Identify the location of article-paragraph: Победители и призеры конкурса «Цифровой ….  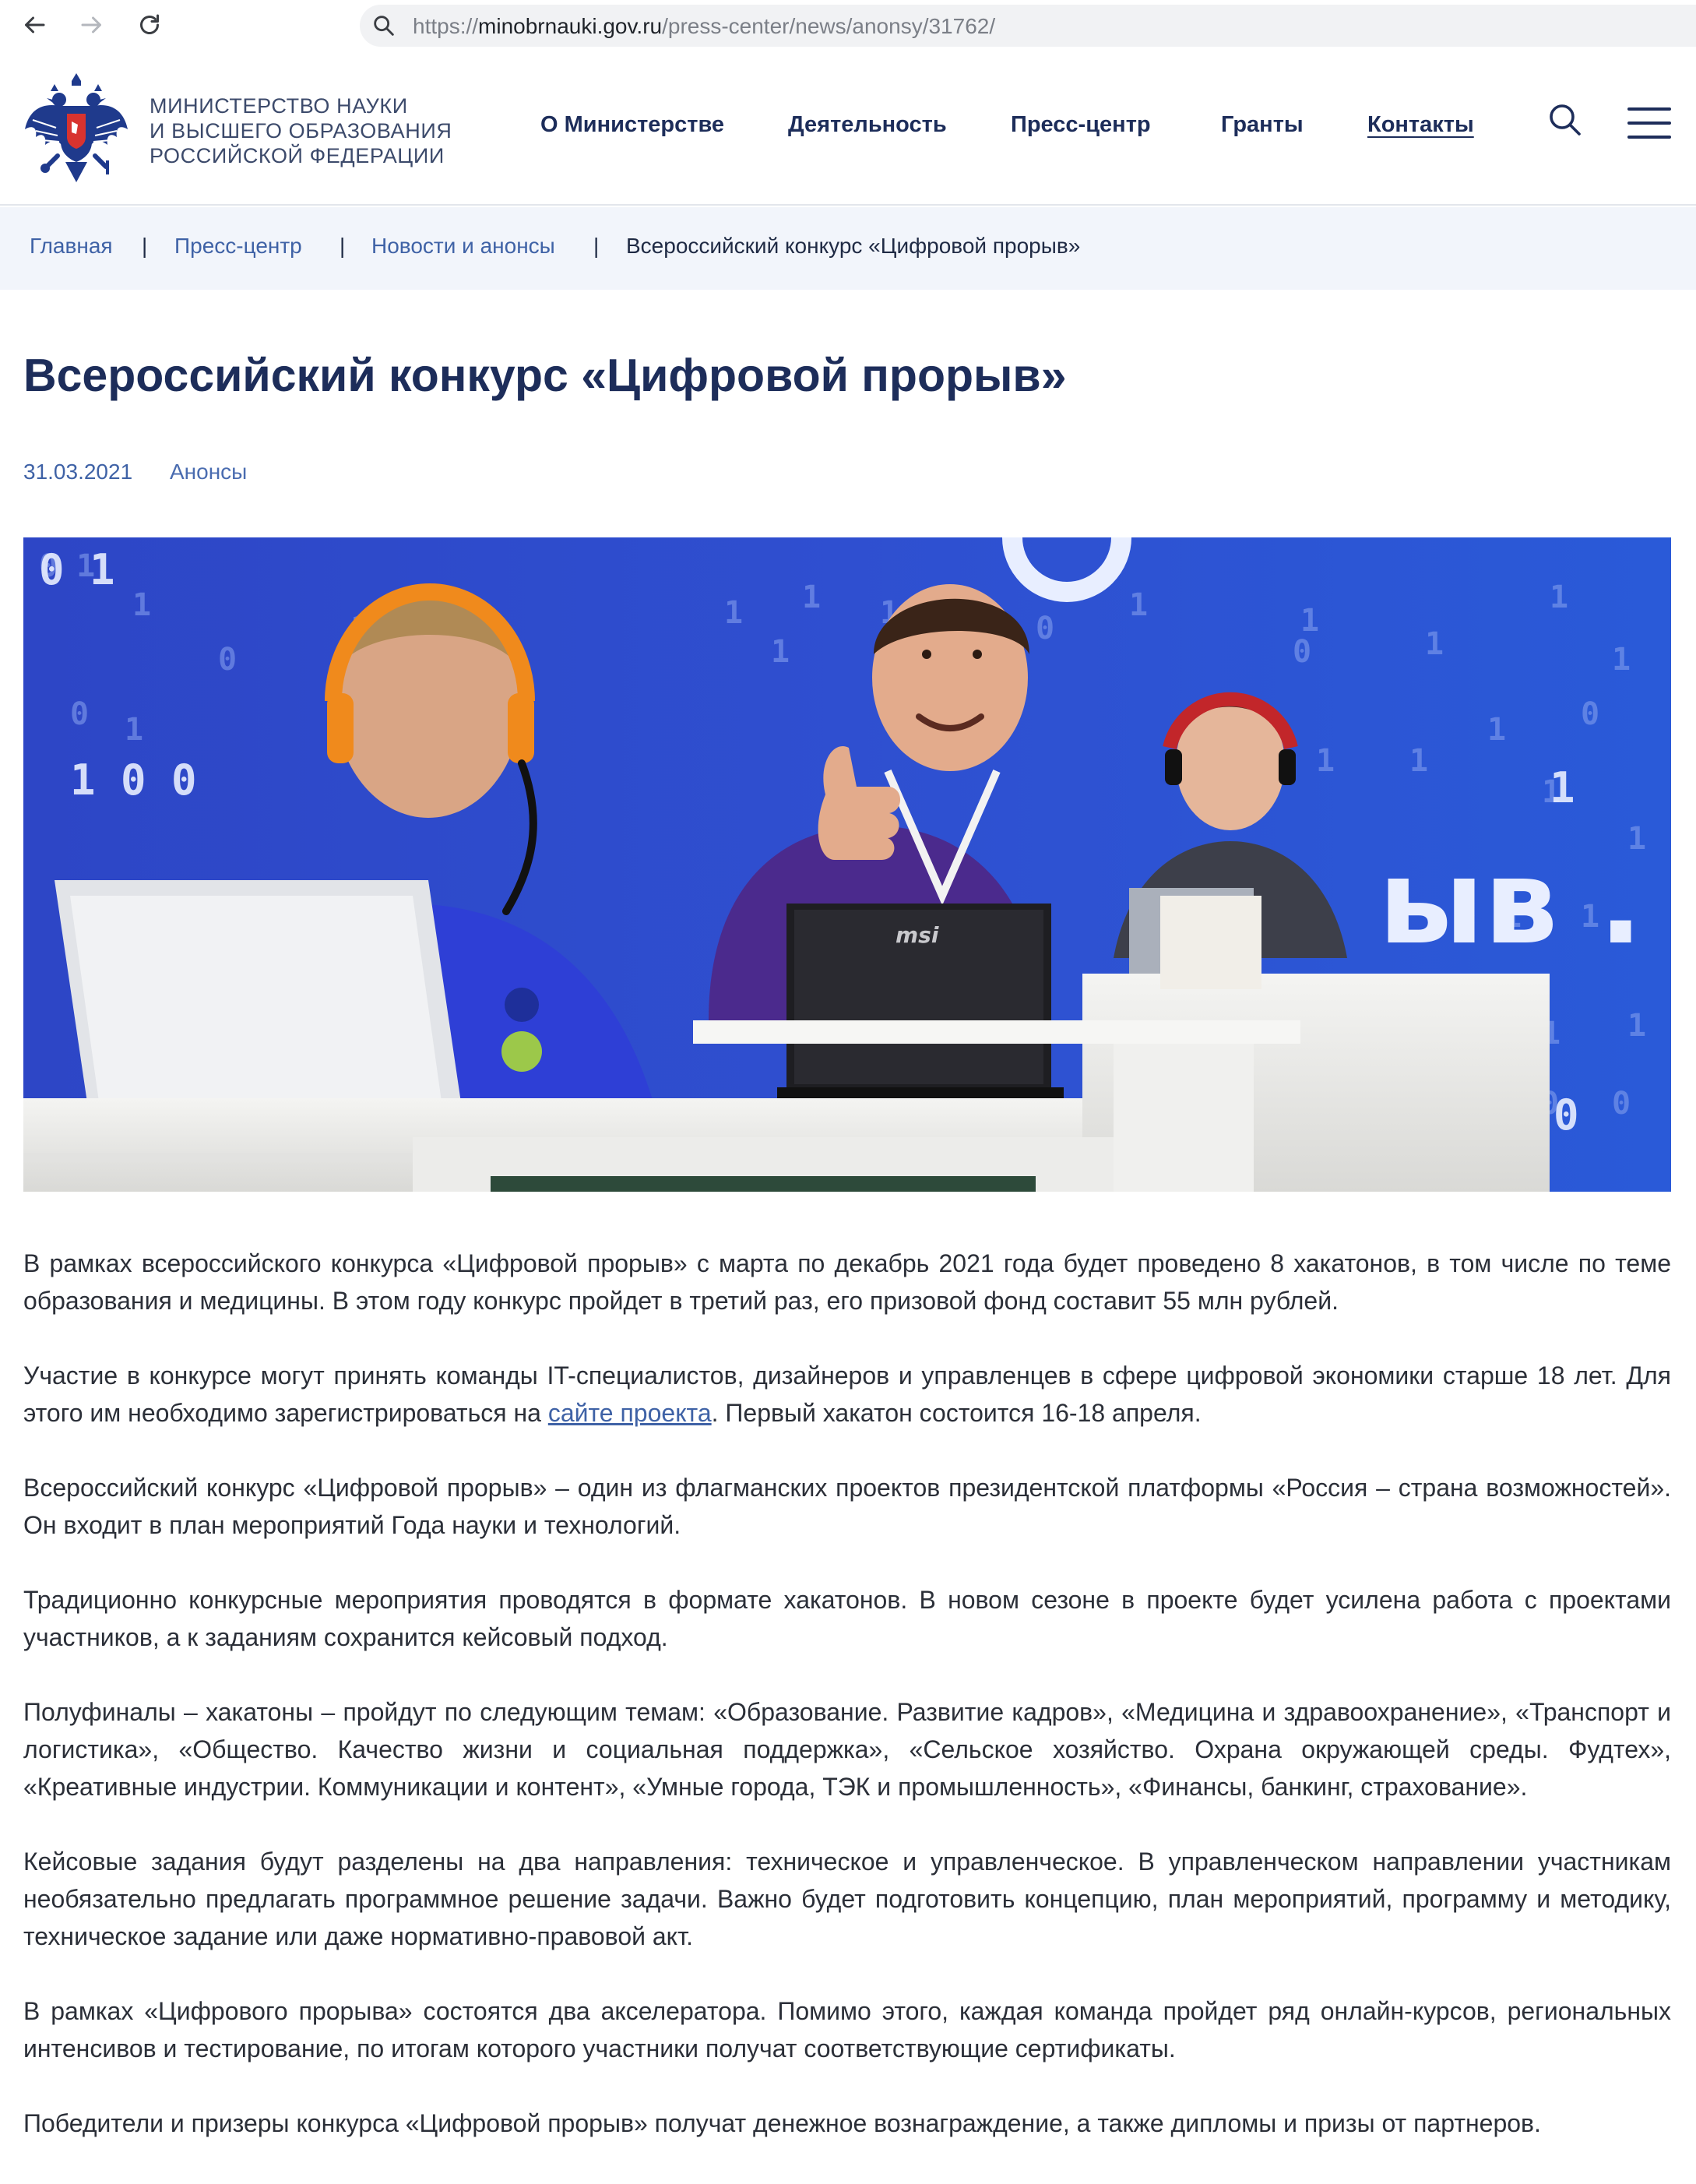
(782, 2123).